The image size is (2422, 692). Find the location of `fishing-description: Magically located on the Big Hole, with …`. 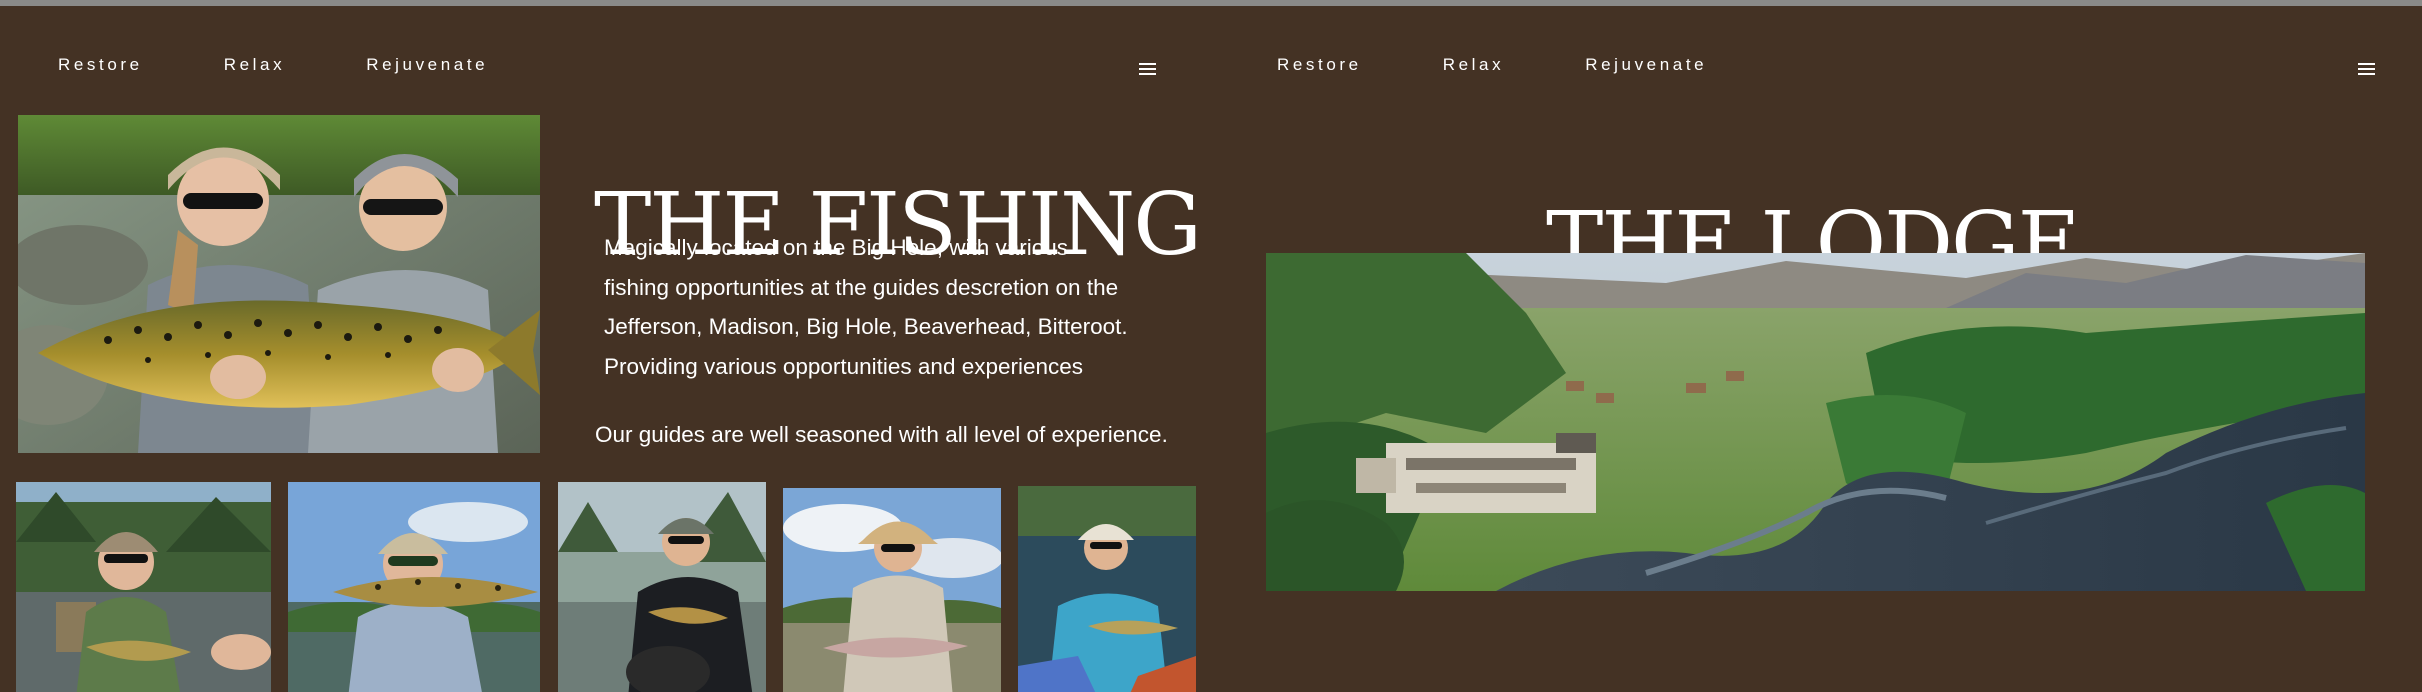

fishing-description: Magically located on the Big Hole, with … is located at coordinates (904, 307).